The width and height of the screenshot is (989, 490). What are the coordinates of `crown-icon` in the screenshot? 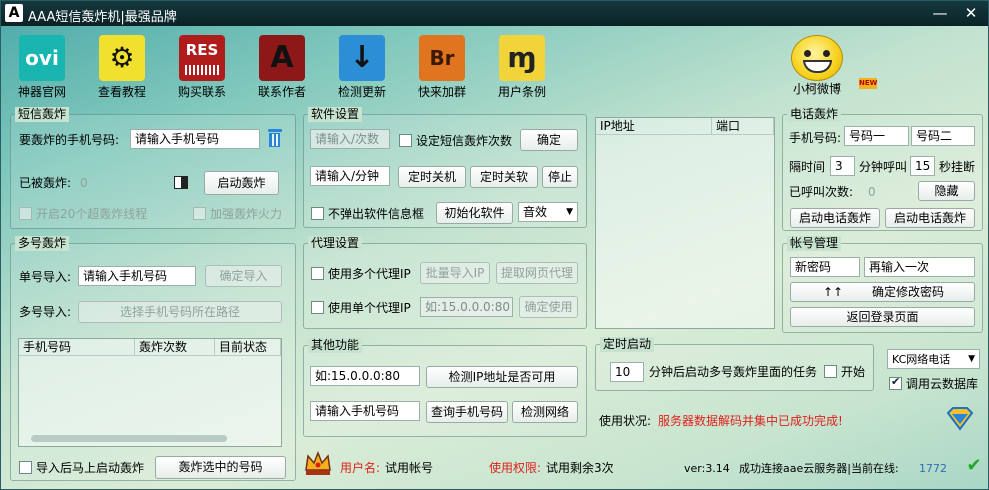 It's located at (318, 463).